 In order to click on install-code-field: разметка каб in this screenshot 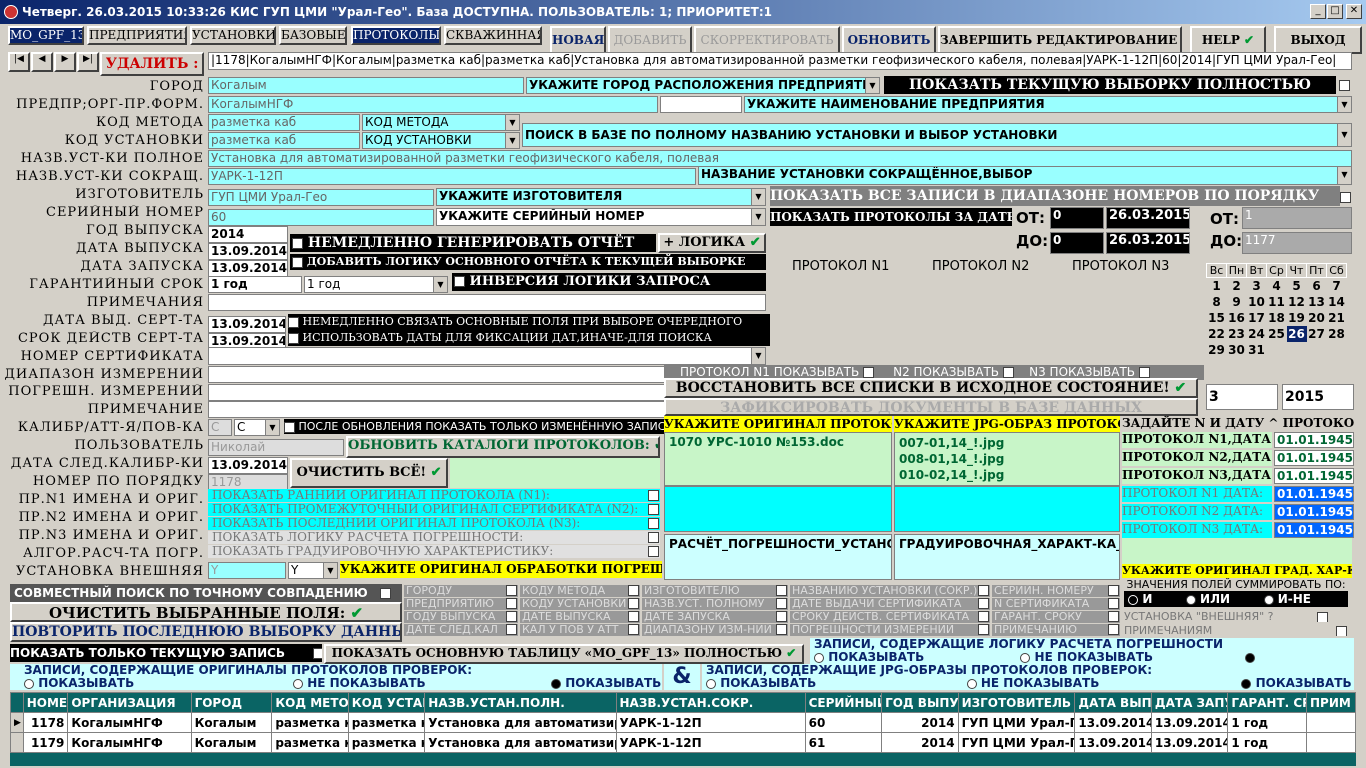, I will do `click(284, 140)`.